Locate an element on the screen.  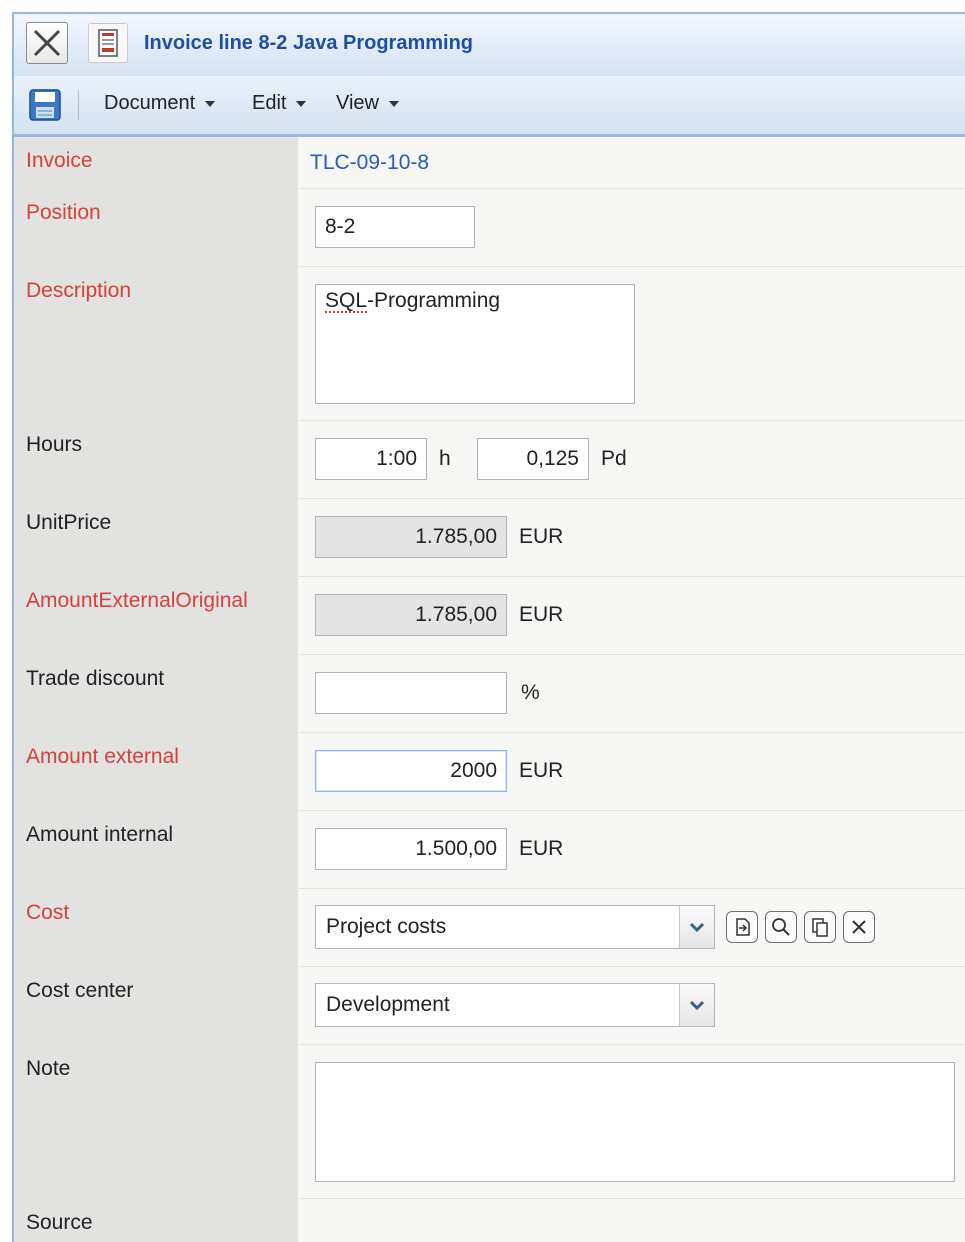
description-text: -Programming is located at coordinates (434, 300).